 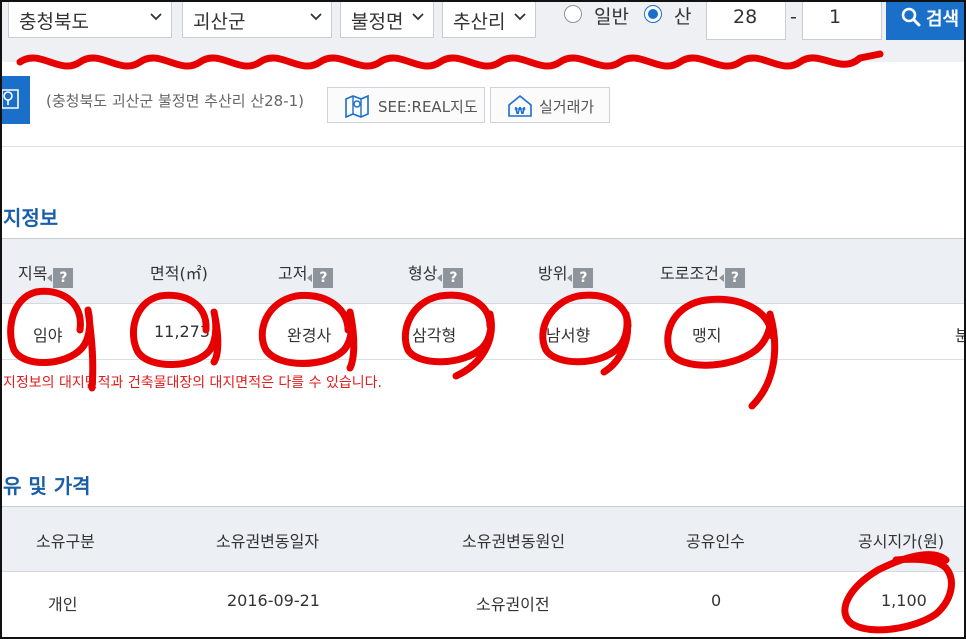 What do you see at coordinates (721, 352) in the screenshot?
I see `circle-road-condition` at bounding box center [721, 352].